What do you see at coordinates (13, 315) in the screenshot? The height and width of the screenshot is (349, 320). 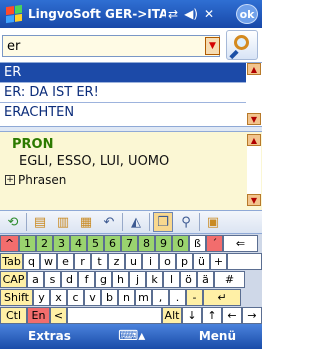 I see `ctrl-key: Ctl` at bounding box center [13, 315].